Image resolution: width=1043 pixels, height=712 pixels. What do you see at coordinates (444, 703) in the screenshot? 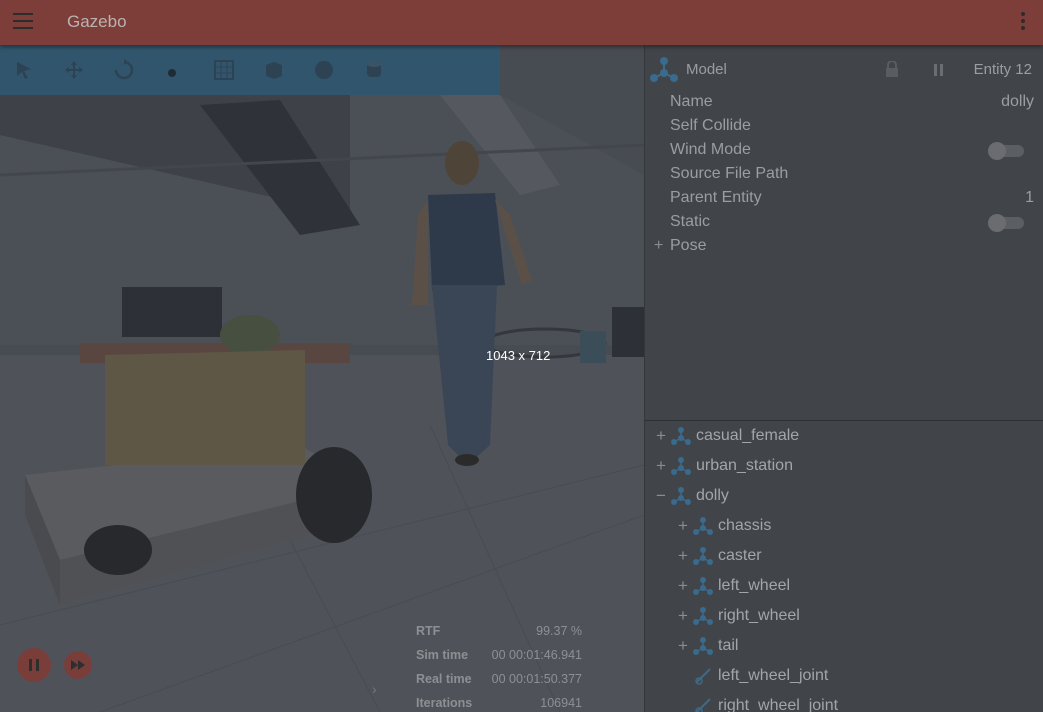
I see `iterations-label: Iterations` at bounding box center [444, 703].